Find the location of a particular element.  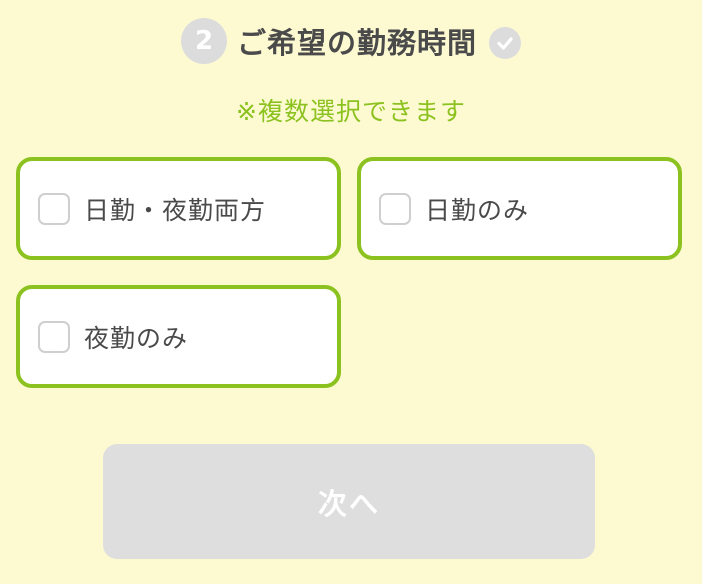

section-header: 2 ご希望の勤務時間 is located at coordinates (351, 41).